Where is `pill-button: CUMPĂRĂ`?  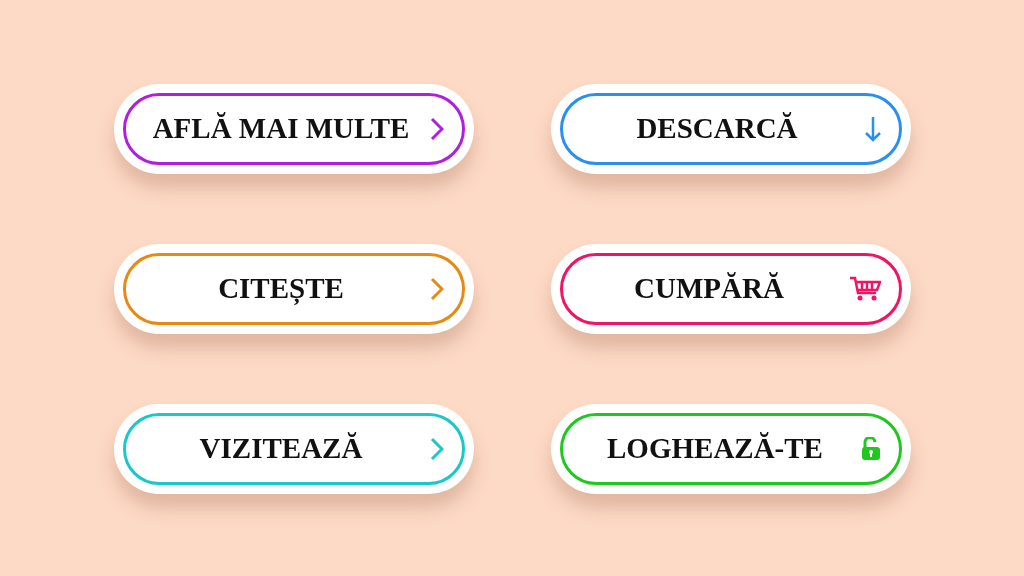
pill-button: CUMPĂRĂ is located at coordinates (731, 289).